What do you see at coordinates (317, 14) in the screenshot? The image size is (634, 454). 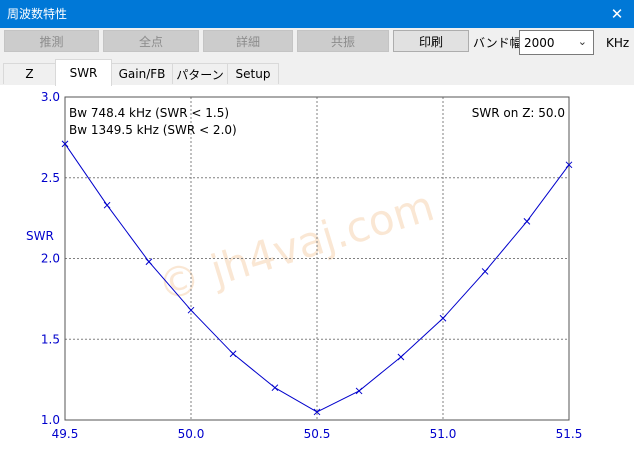 I see `title-bar: 周波数特性 ✕` at bounding box center [317, 14].